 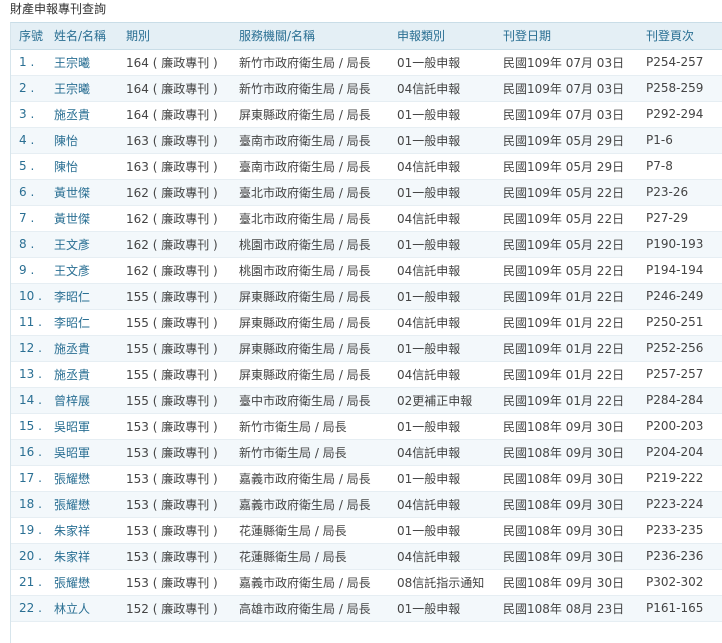 I want to click on row-pages: P254-257, so click(x=680, y=62).